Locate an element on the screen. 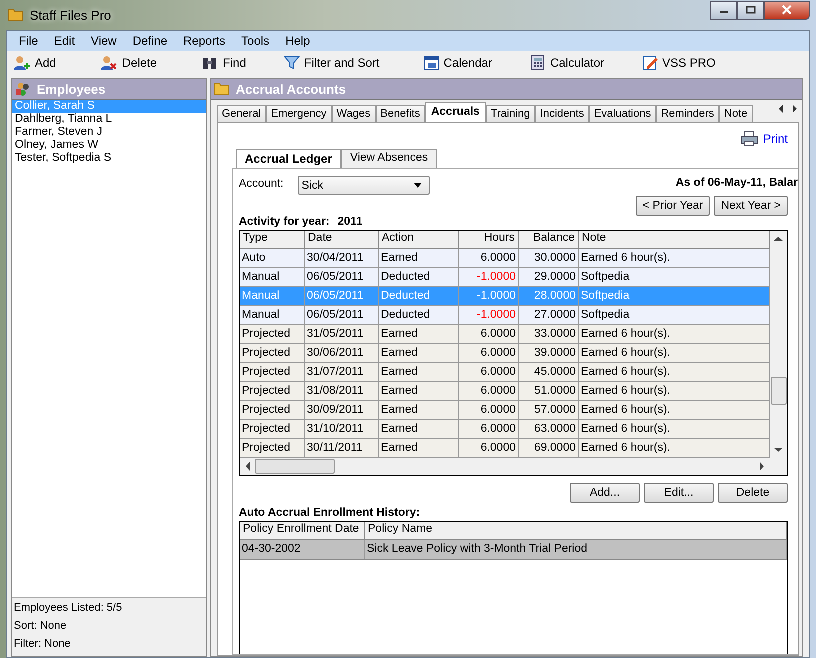 The image size is (816, 658). maximize-button is located at coordinates (750, 10).